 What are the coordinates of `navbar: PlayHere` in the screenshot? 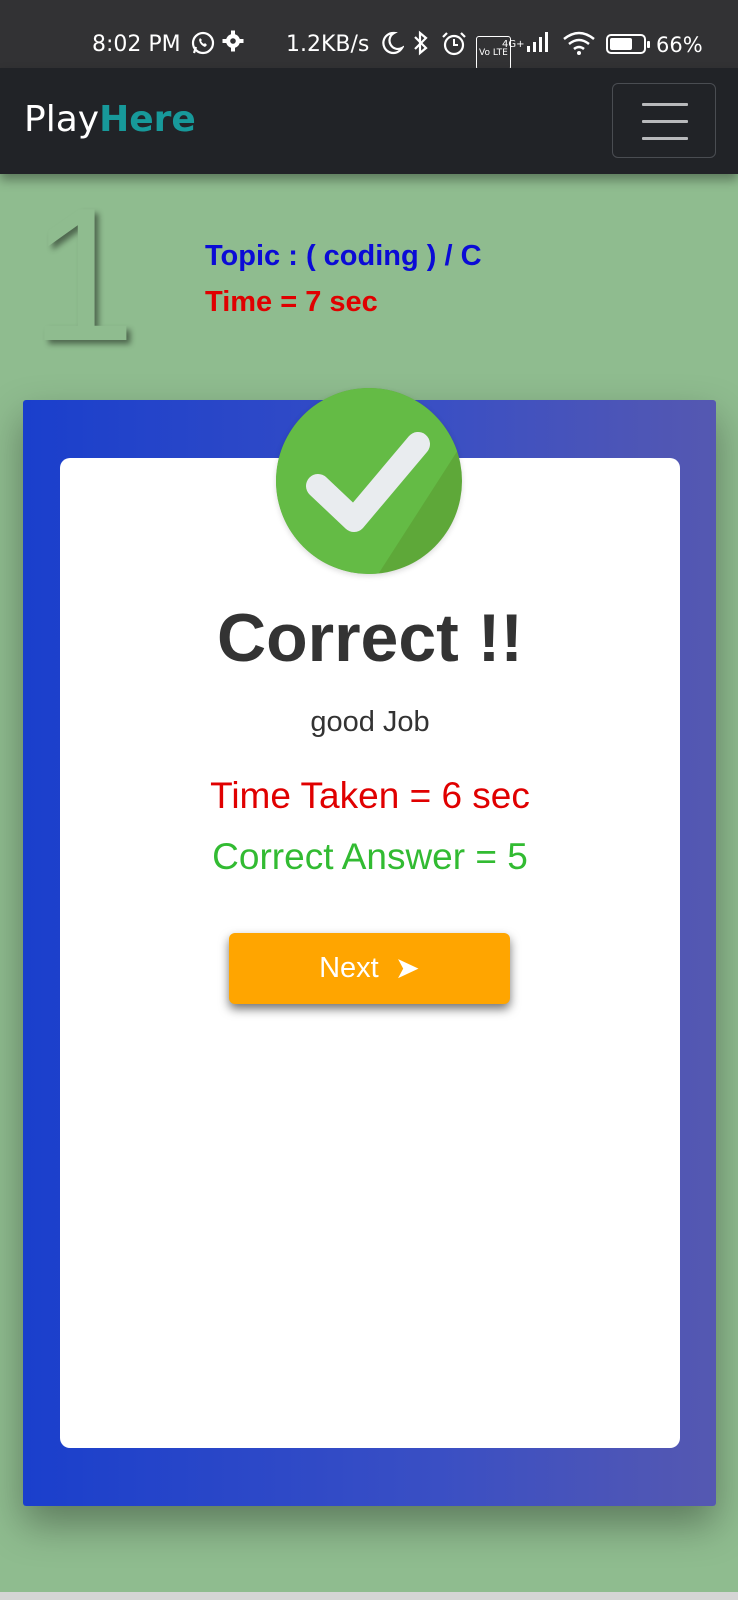 It's located at (369, 121).